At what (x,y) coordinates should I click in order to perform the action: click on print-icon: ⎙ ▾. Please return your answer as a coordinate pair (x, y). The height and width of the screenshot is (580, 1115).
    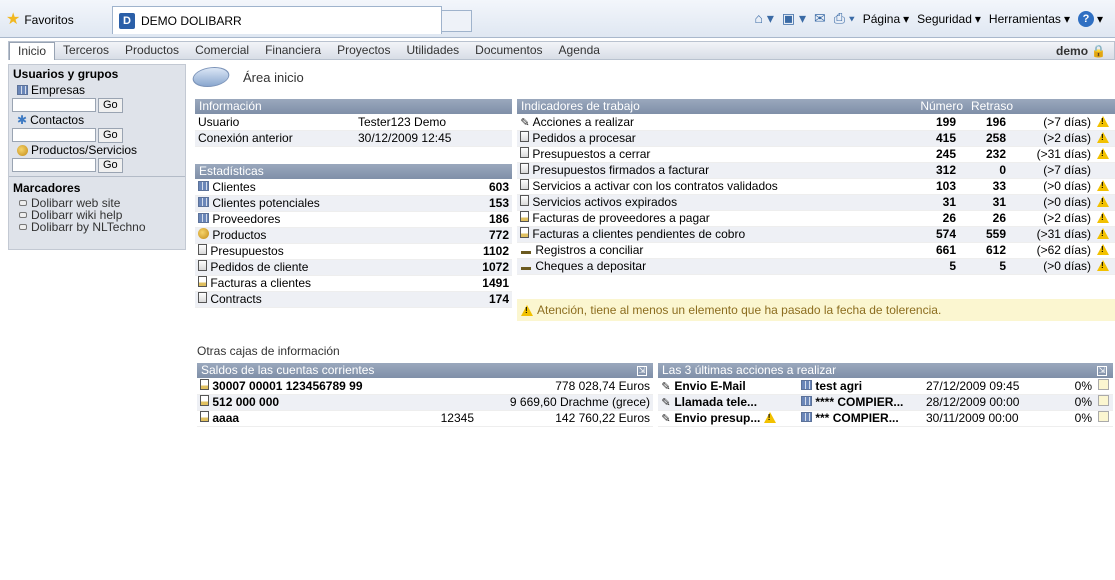
    Looking at the image, I should click on (844, 18).